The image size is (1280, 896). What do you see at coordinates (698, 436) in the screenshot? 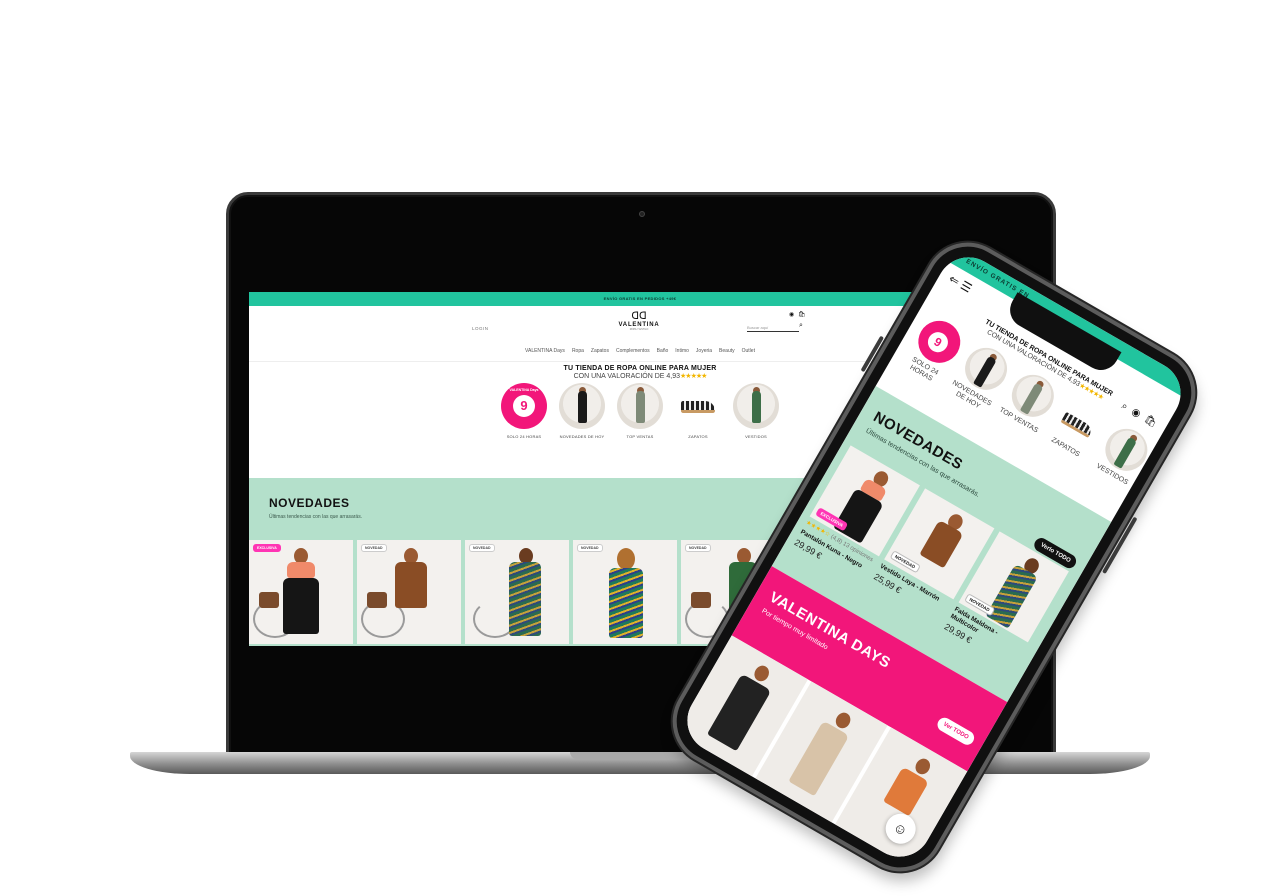
I see `category-label: ZAPATOS` at bounding box center [698, 436].